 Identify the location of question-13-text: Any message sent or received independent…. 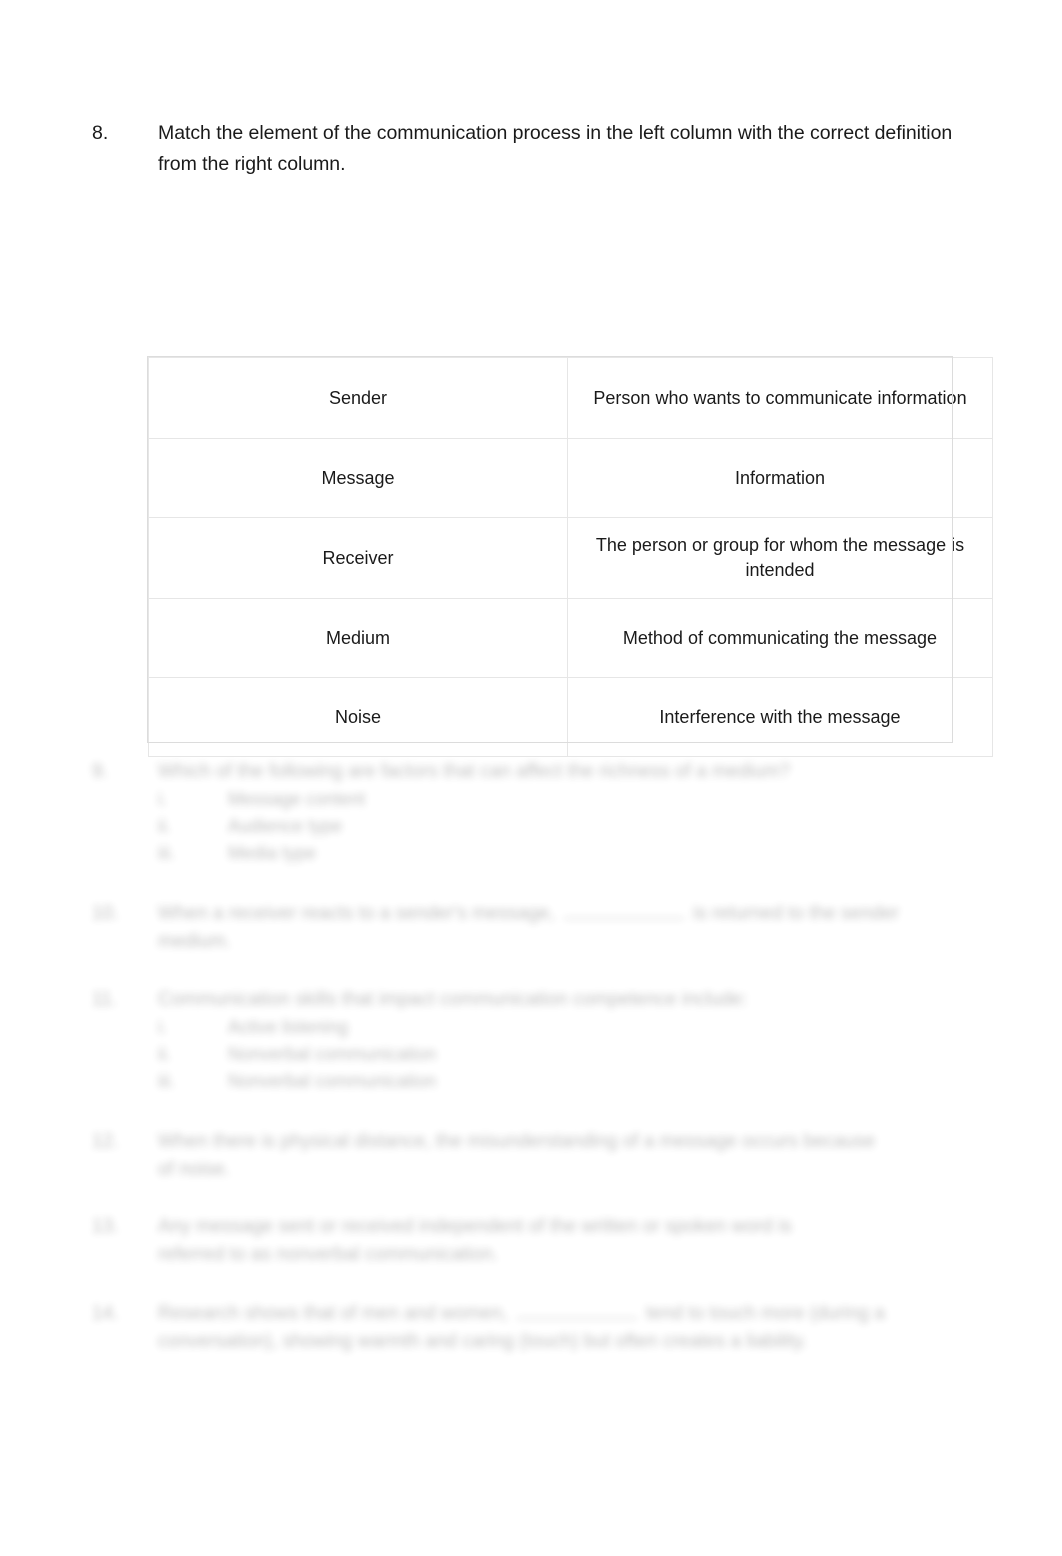
(475, 1240).